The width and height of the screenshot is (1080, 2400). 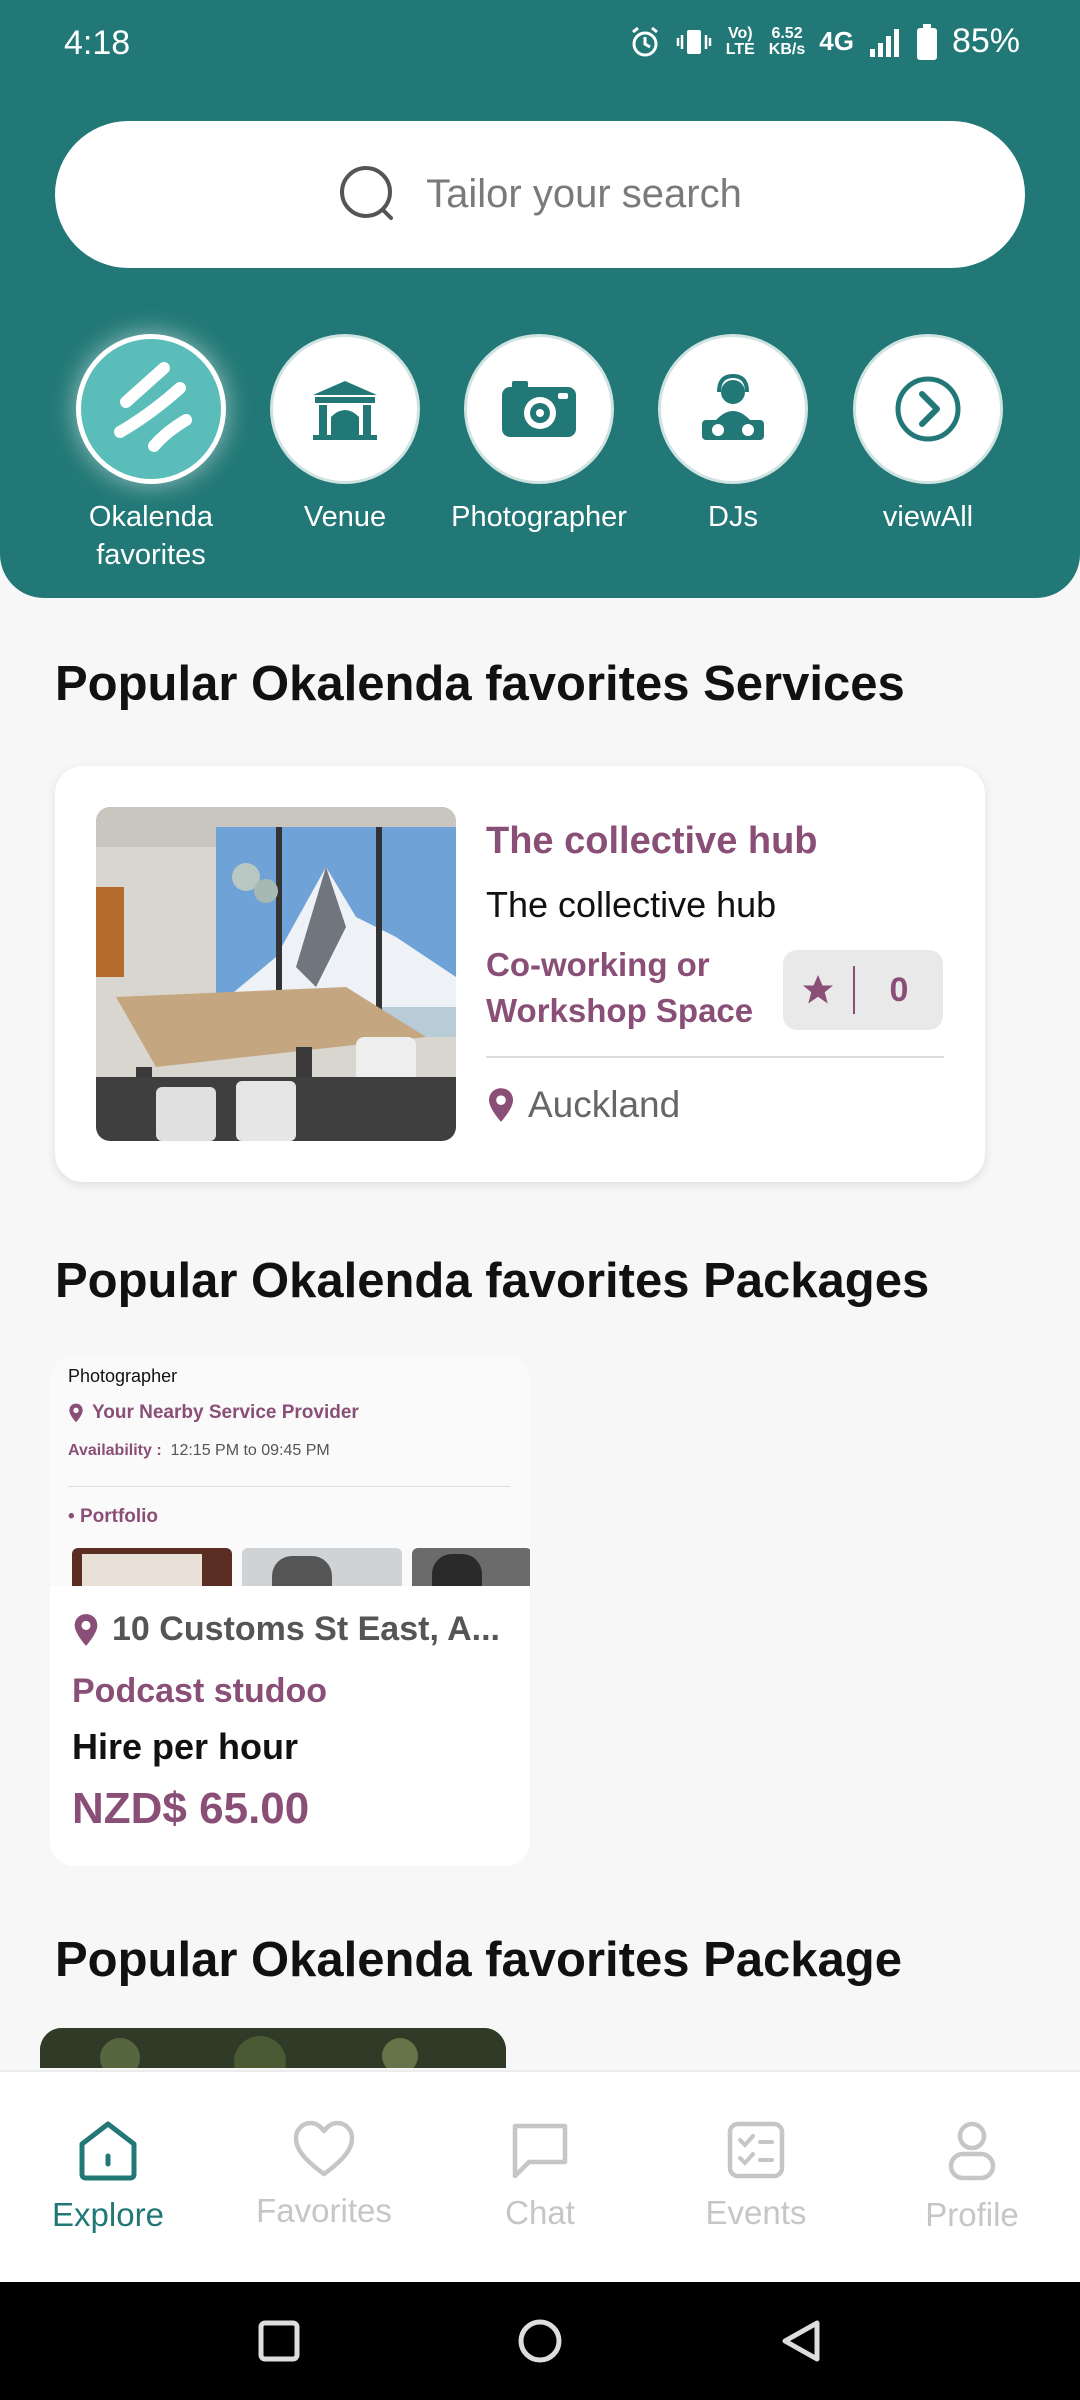 What do you see at coordinates (972, 2214) in the screenshot?
I see `nav-label: Profile` at bounding box center [972, 2214].